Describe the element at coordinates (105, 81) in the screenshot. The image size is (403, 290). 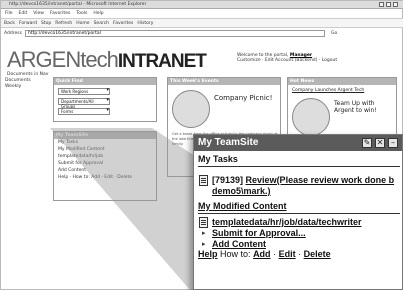
I see `quick-find-title: Quick Find` at that location.